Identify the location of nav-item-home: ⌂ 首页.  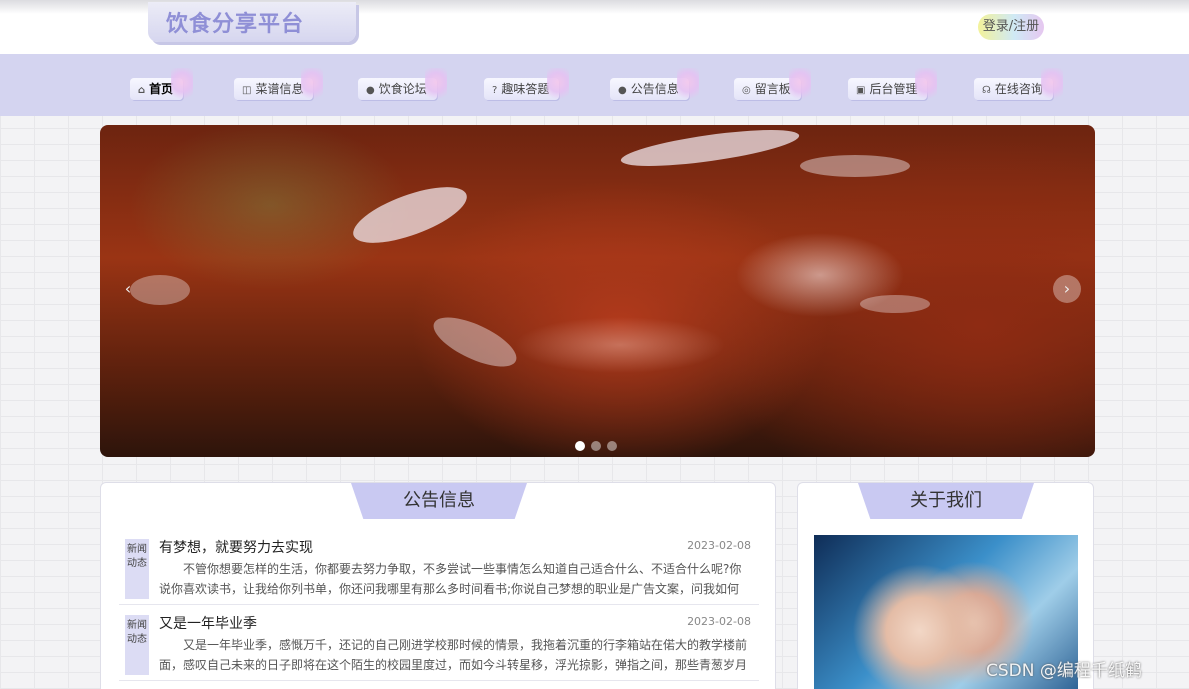
(162, 86).